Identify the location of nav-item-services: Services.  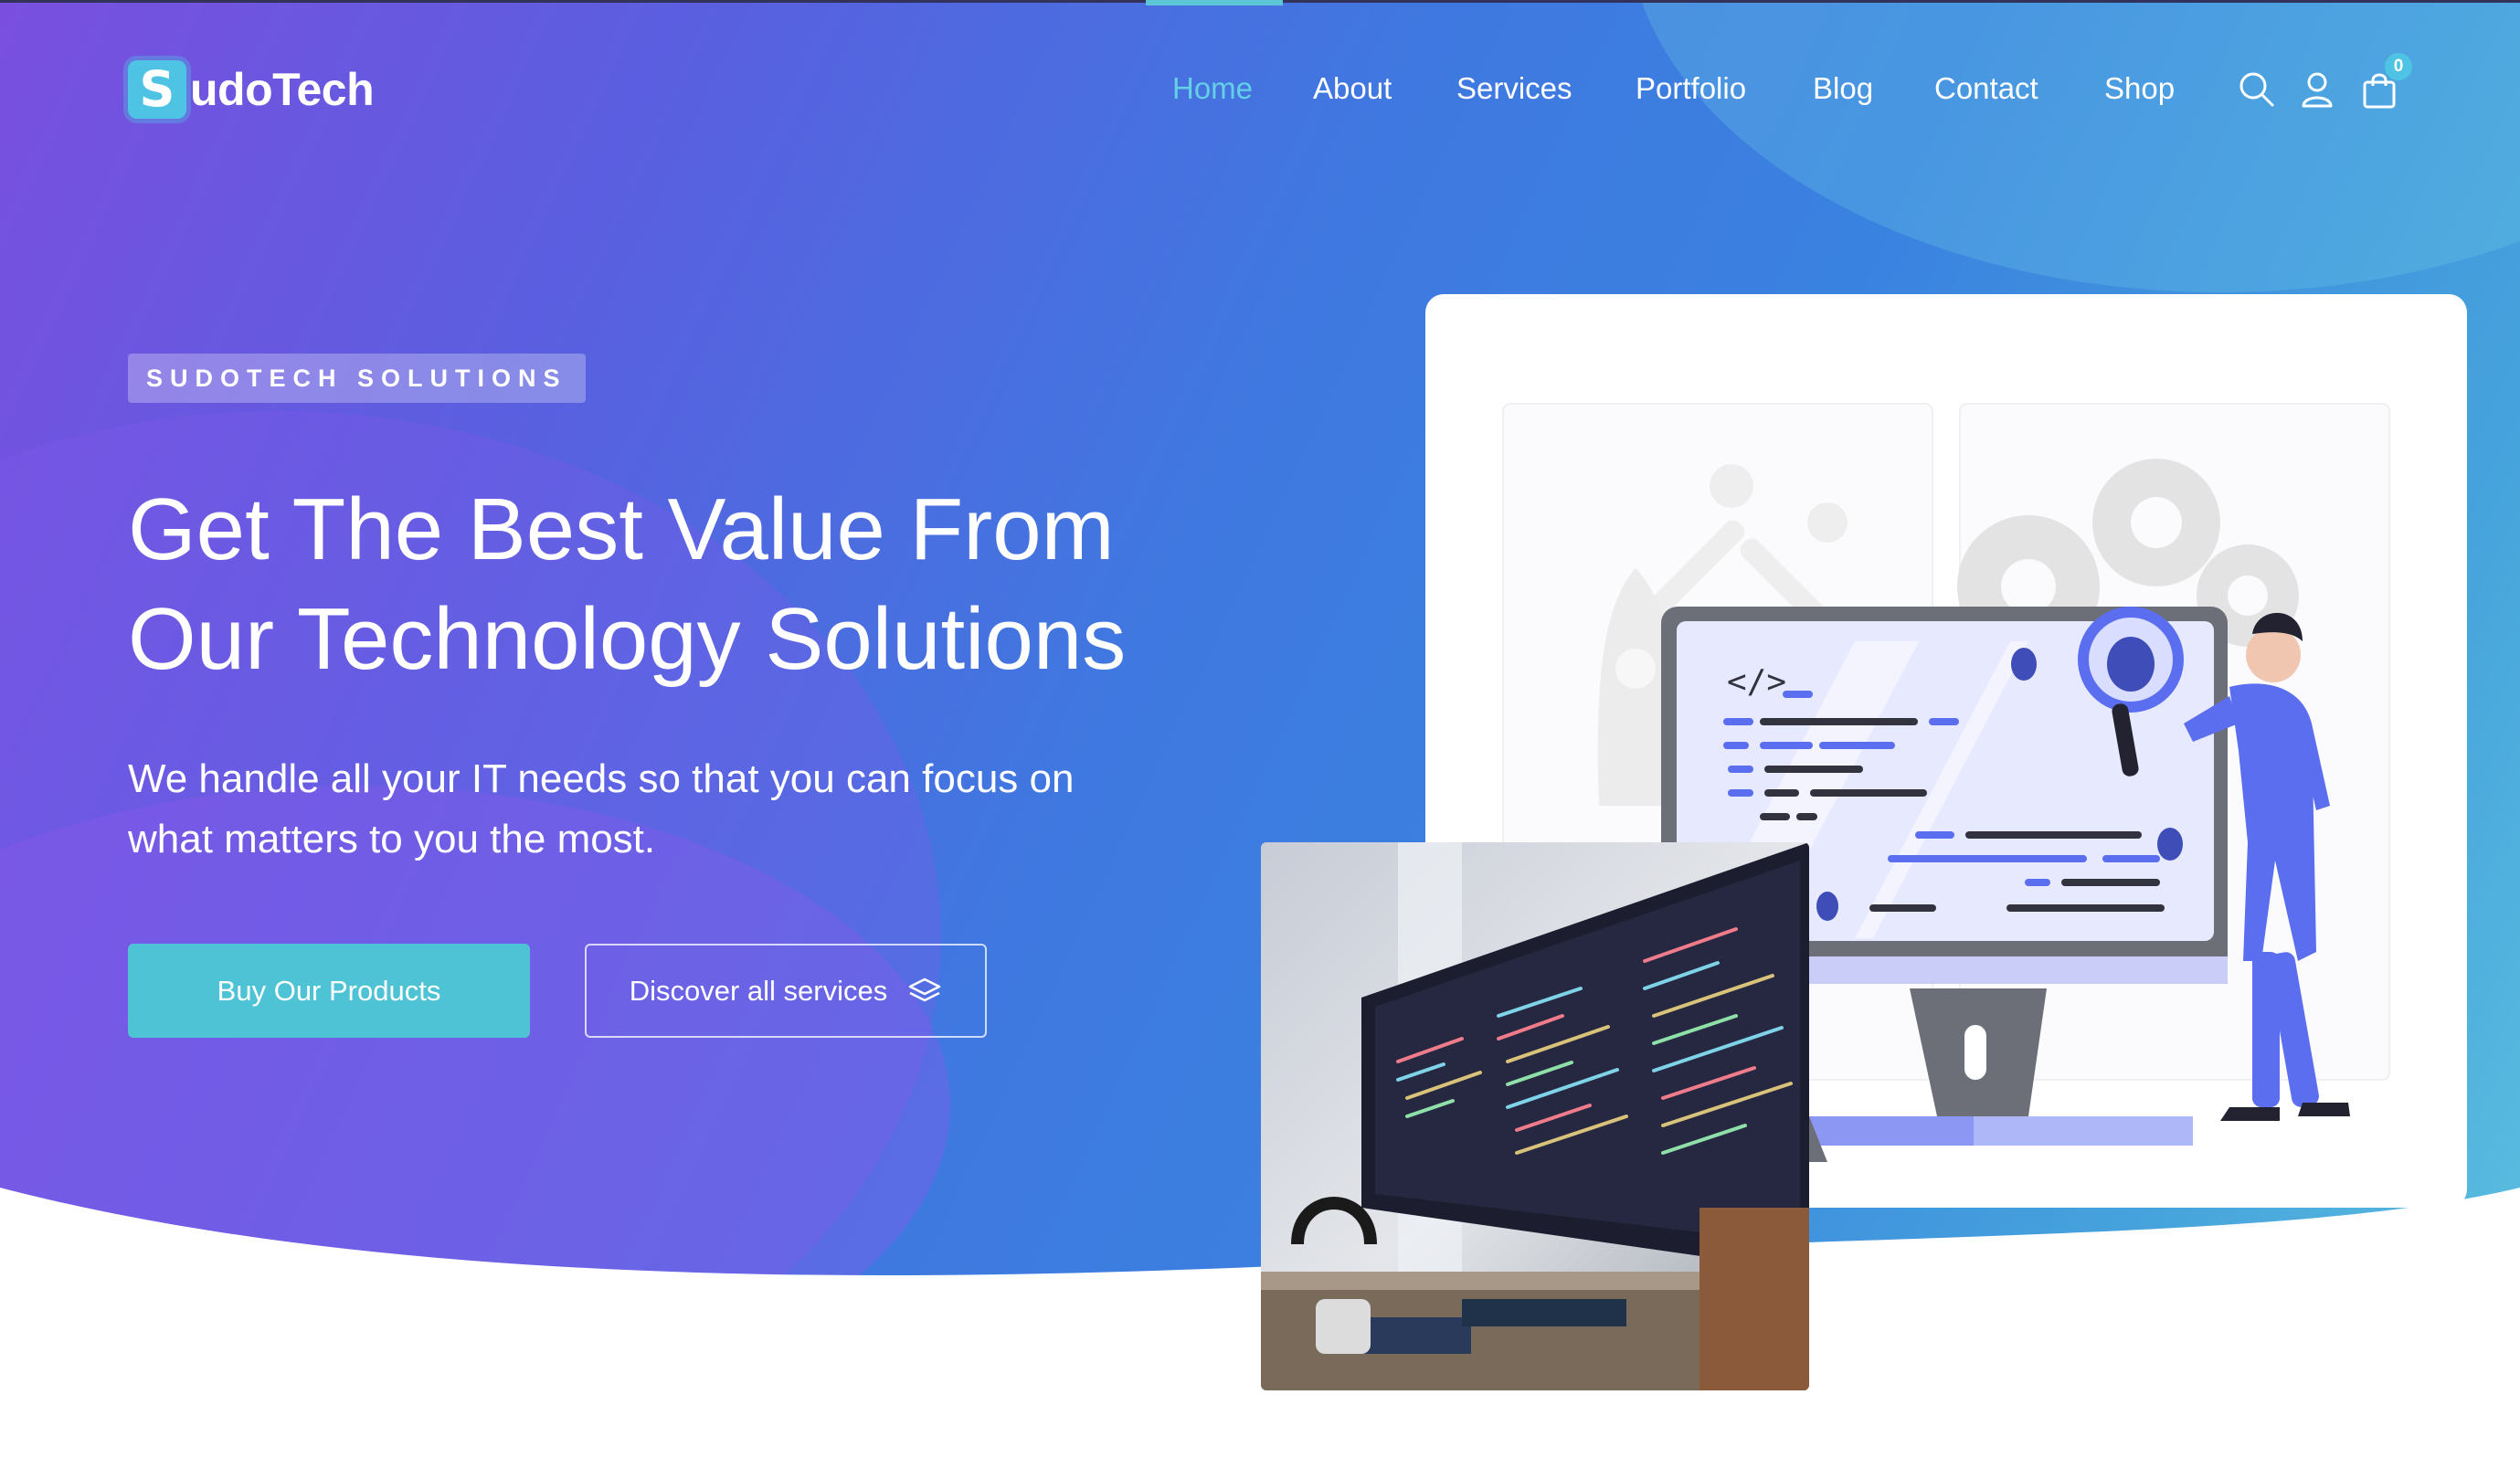
(1514, 88).